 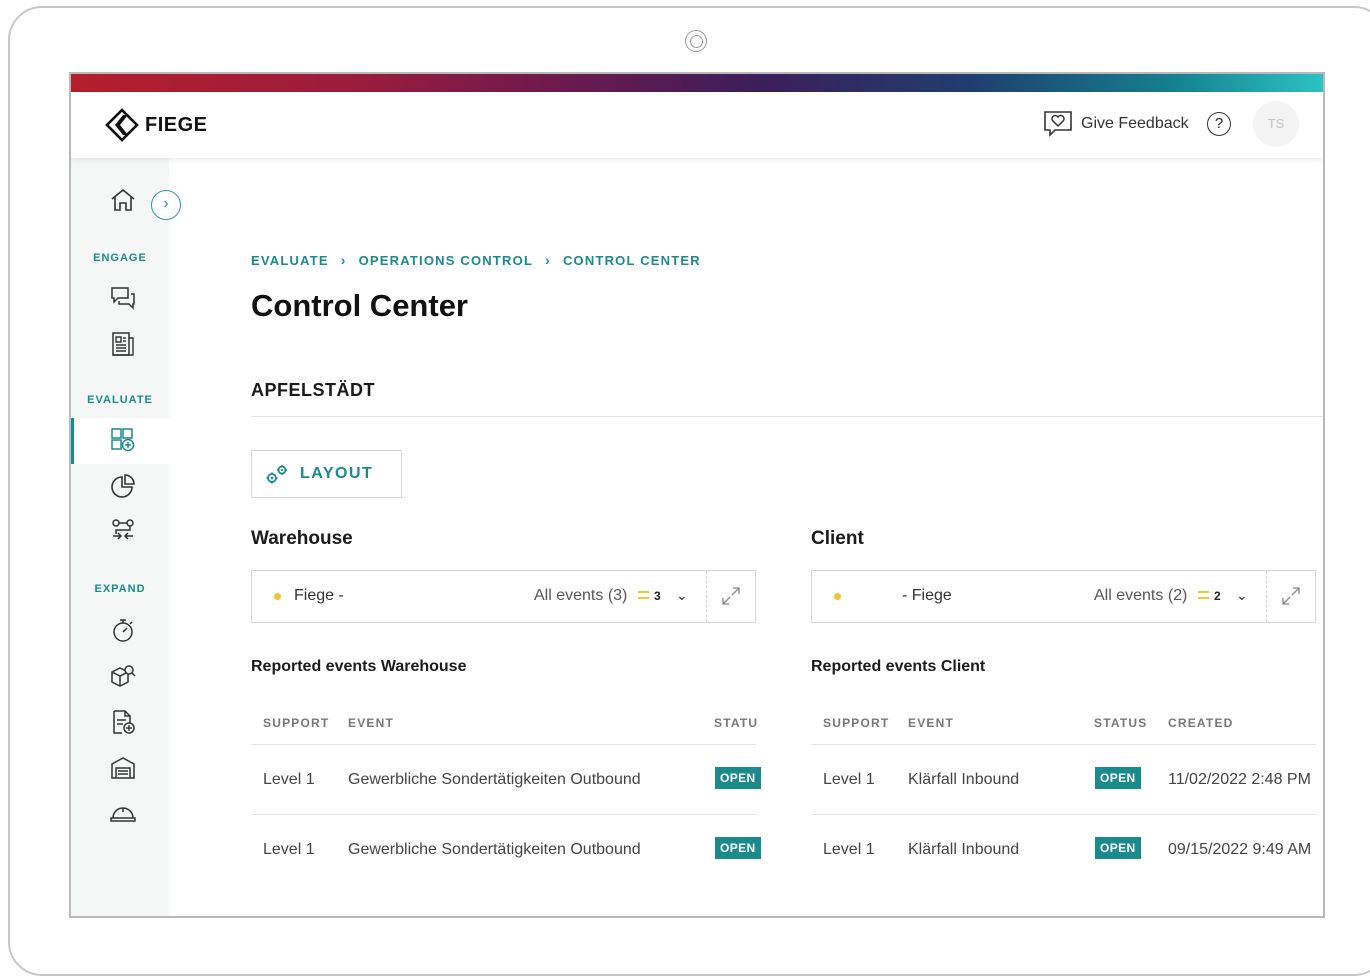 What do you see at coordinates (120, 589) in the screenshot?
I see `sidebar-section-expand: EXPAND` at bounding box center [120, 589].